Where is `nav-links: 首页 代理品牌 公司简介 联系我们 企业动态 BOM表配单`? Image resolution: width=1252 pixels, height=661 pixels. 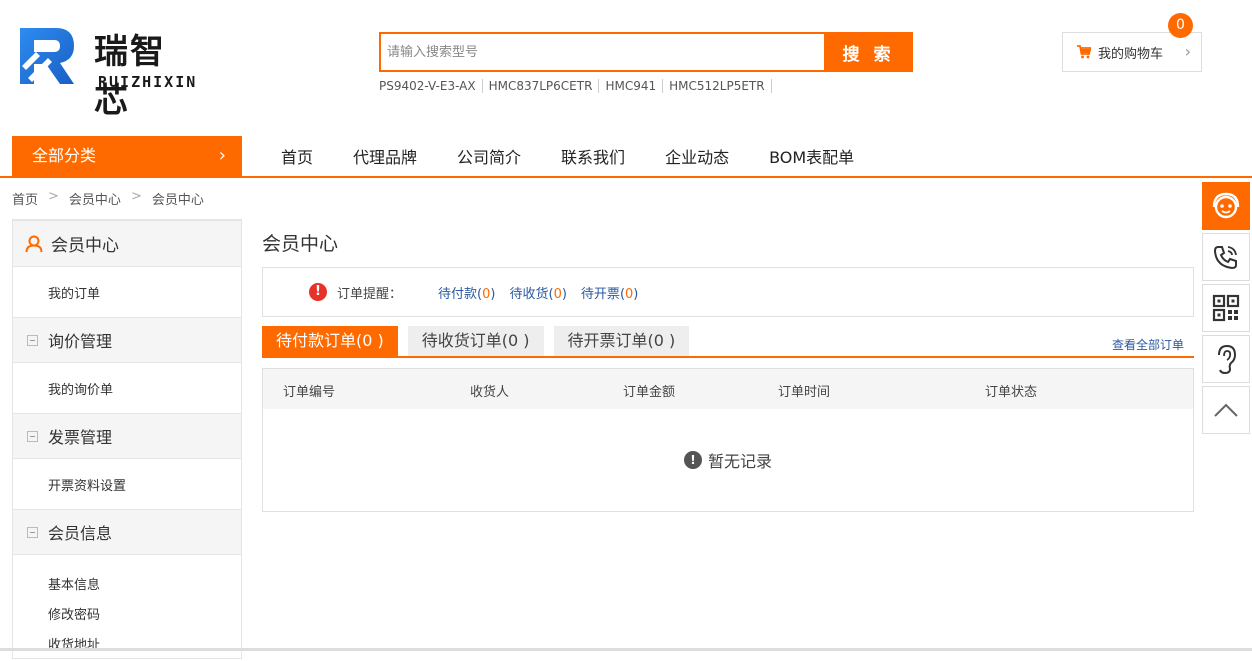
nav-links: 首页 代理品牌 公司简介 联系我们 企业动态 BOM表配单 is located at coordinates (587, 156).